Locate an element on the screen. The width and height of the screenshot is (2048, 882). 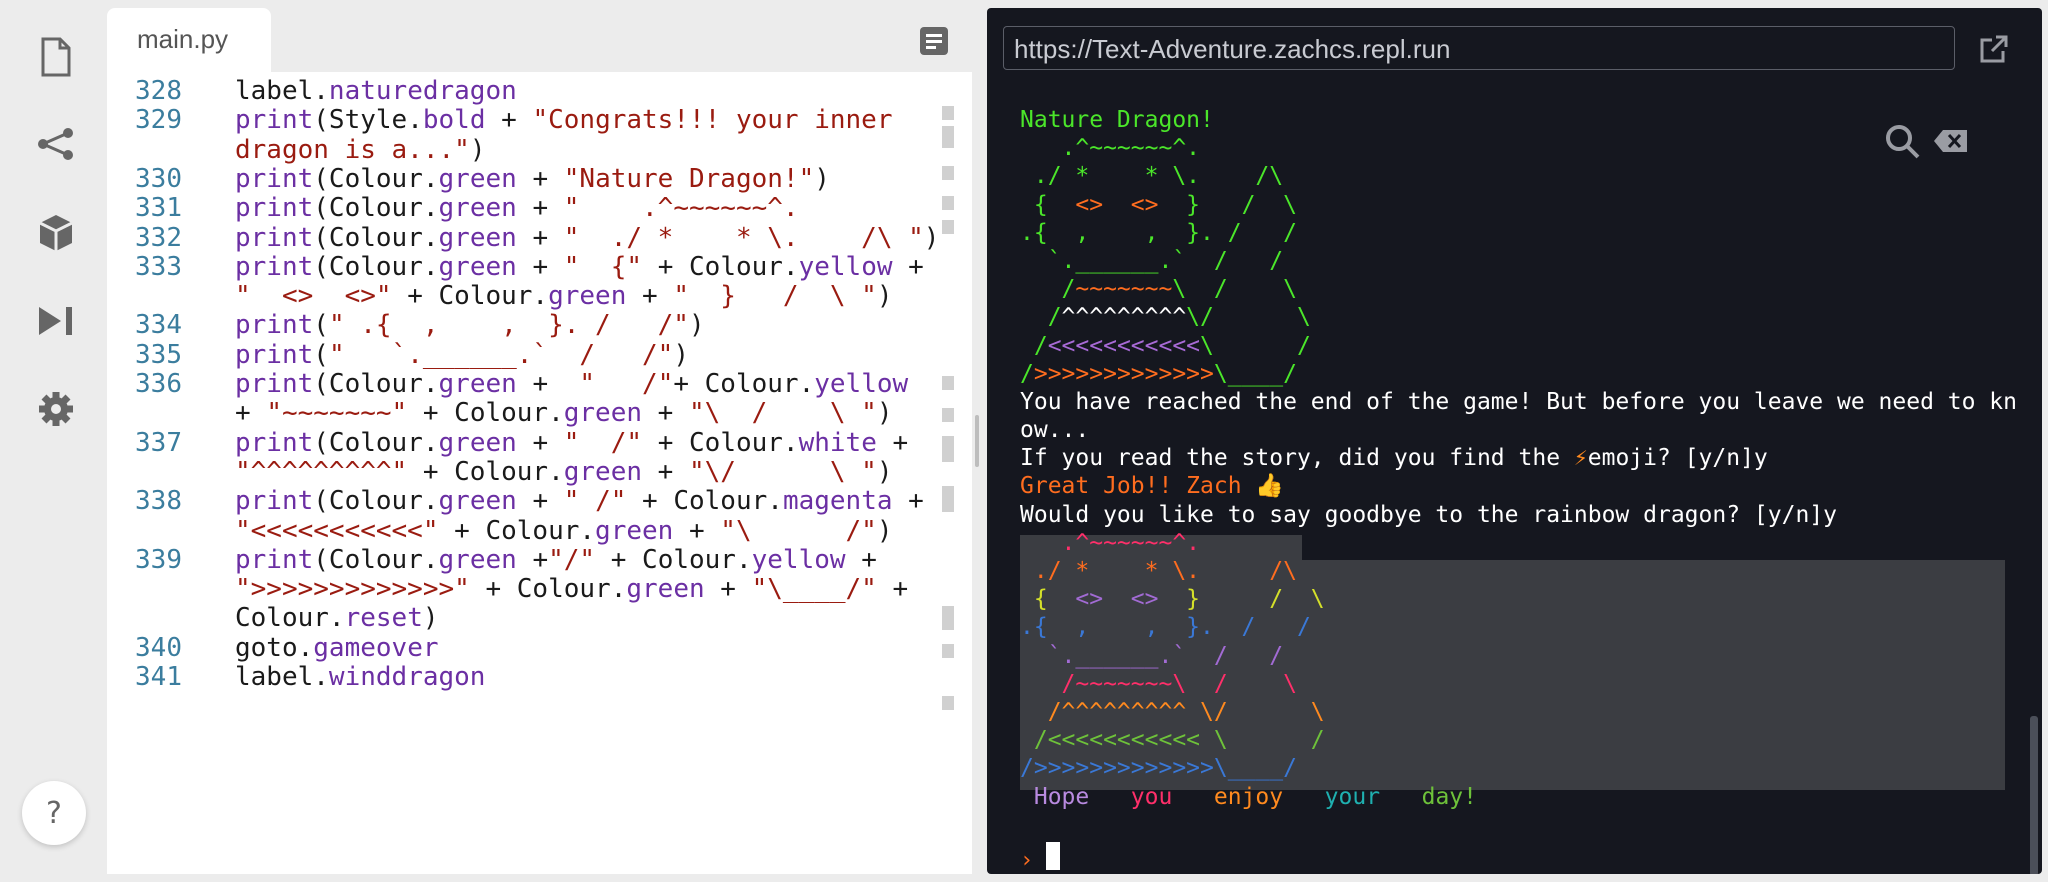
sidebar: ? is located at coordinates (53, 441).